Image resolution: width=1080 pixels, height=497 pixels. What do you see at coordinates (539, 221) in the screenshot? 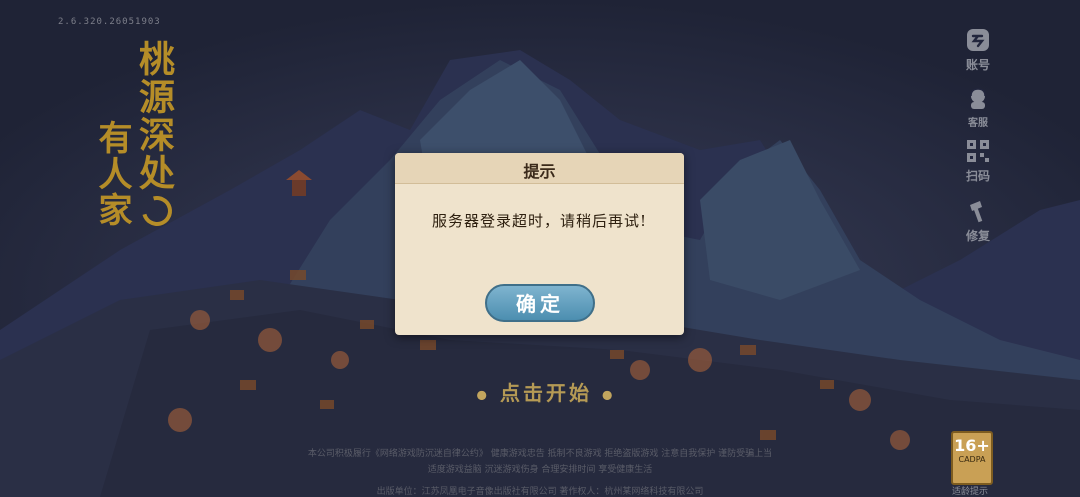
I see `dialog-message: 服务器登录超时，请稍后再试!` at bounding box center [539, 221].